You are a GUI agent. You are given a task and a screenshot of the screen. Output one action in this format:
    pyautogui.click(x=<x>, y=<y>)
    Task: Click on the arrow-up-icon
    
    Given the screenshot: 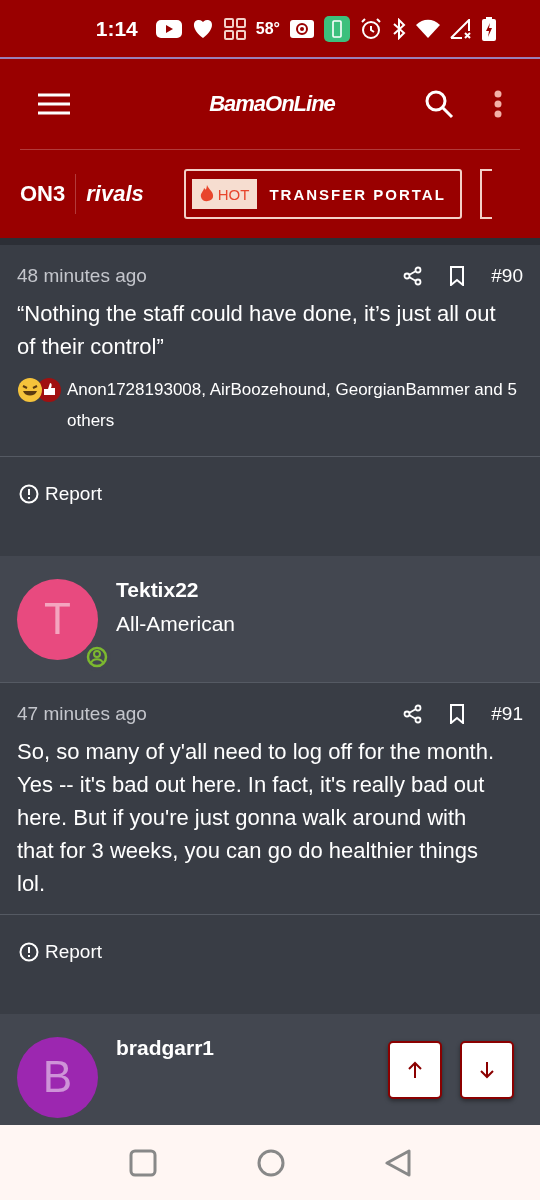 What is the action you would take?
    pyautogui.click(x=415, y=1070)
    